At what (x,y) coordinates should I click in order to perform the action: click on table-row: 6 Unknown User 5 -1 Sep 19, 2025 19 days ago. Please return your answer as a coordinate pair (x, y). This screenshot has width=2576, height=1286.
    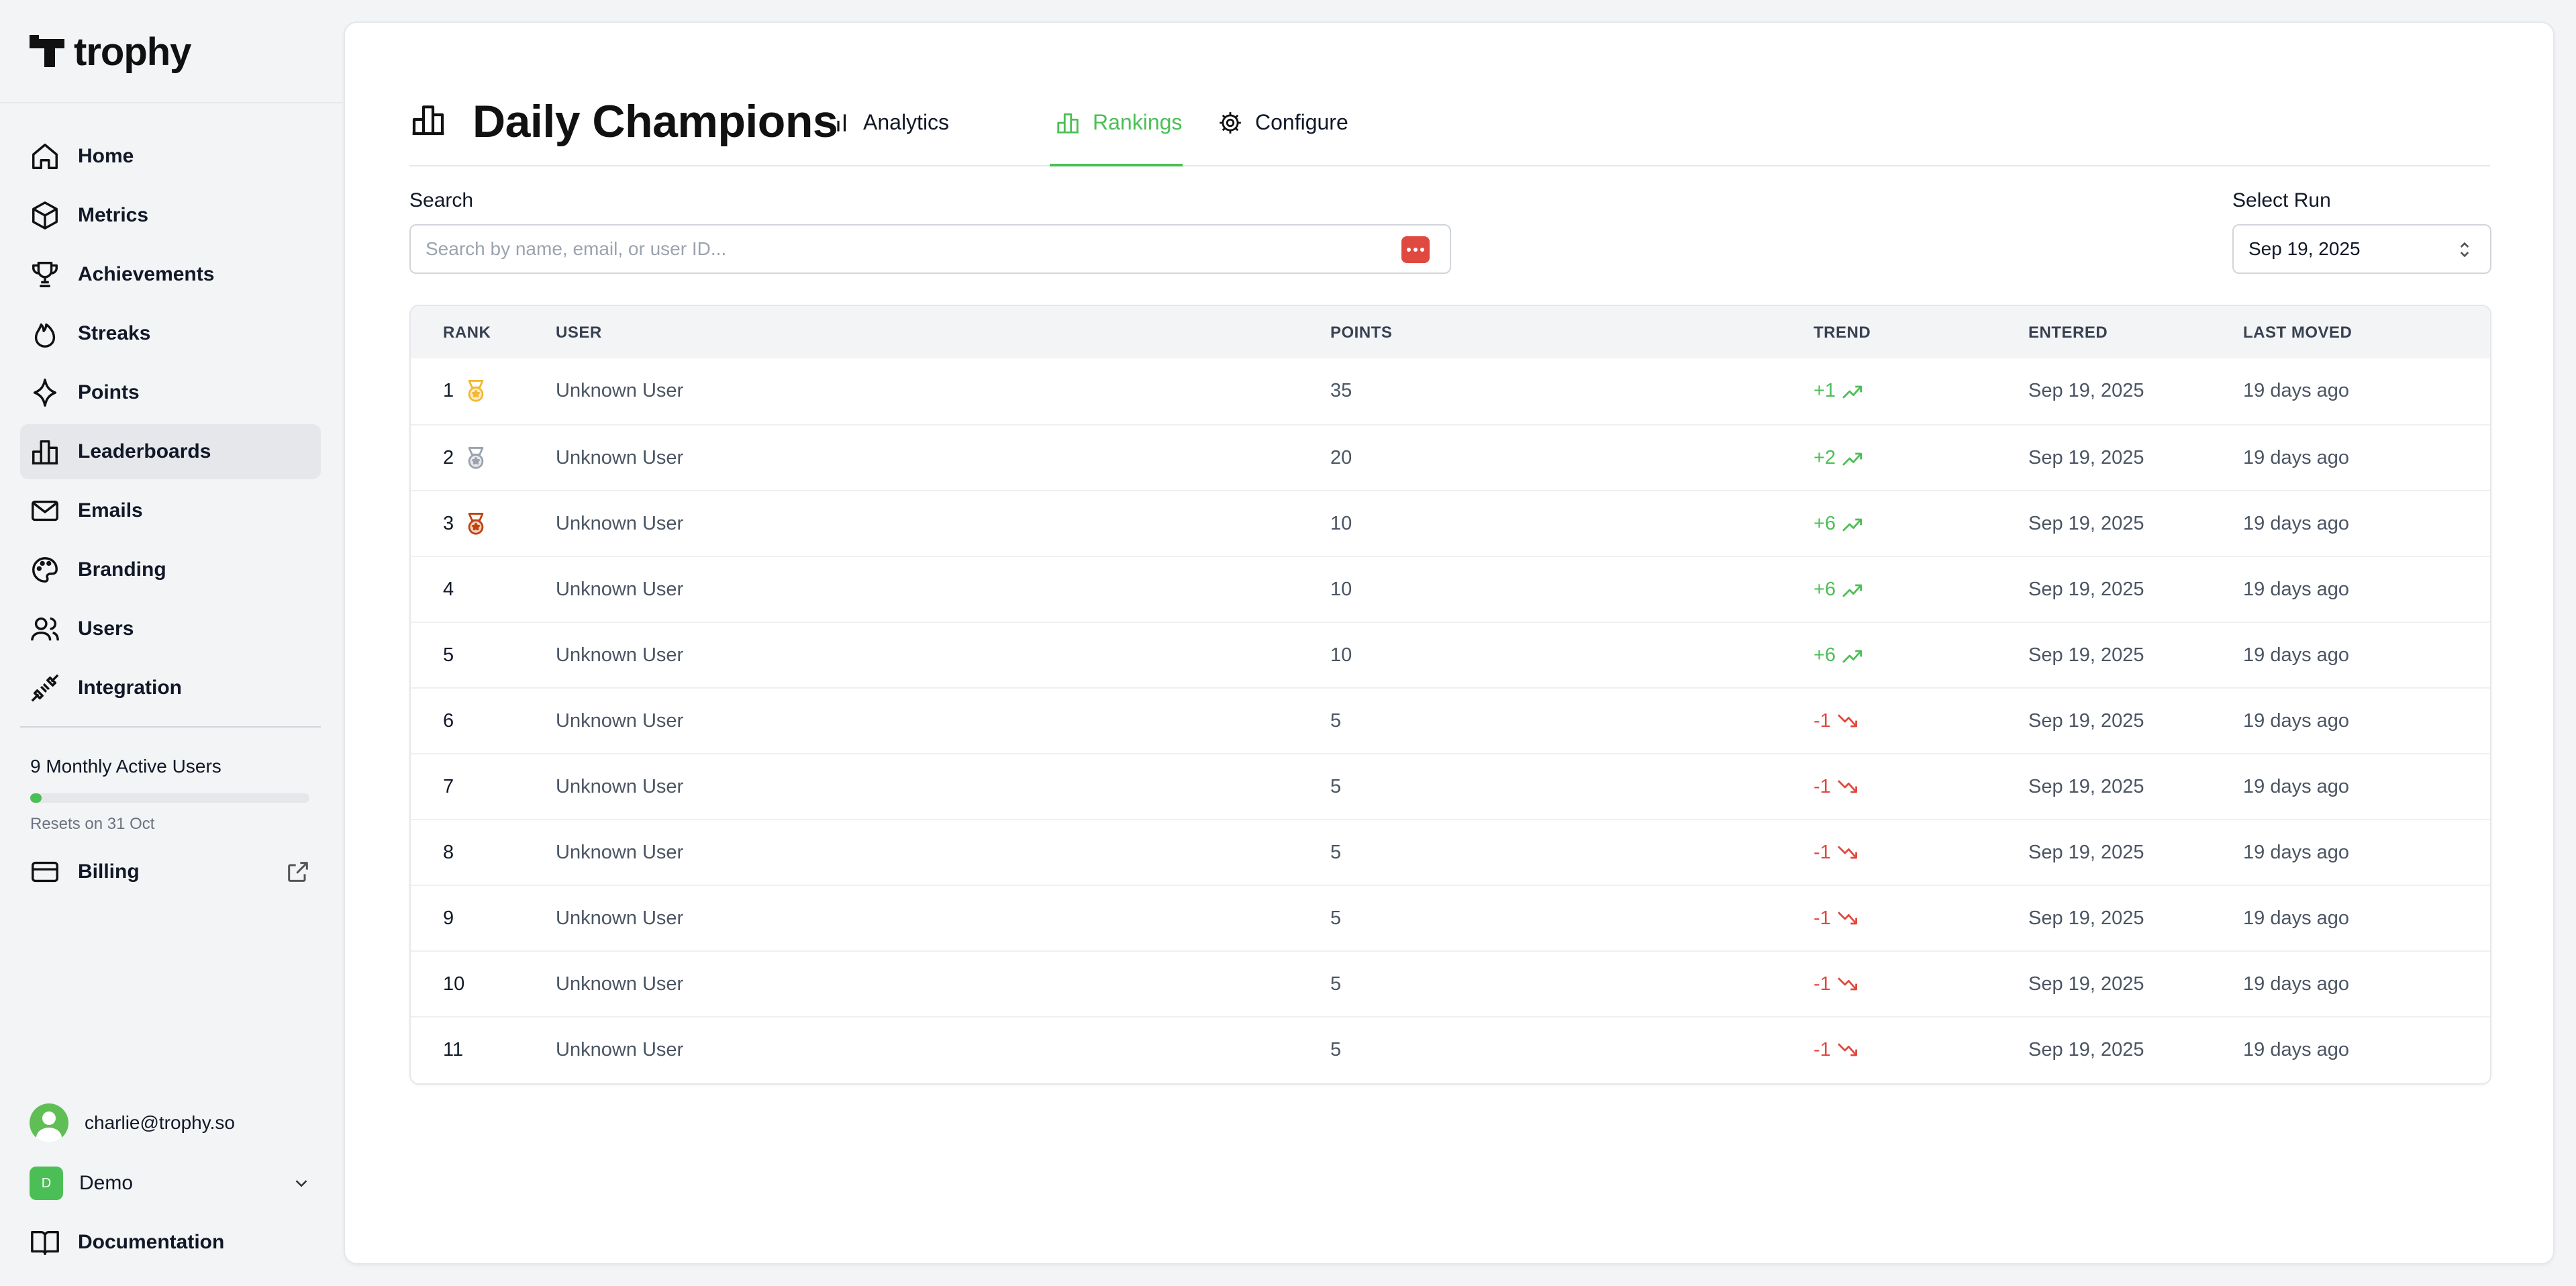
    Looking at the image, I should click on (1450, 720).